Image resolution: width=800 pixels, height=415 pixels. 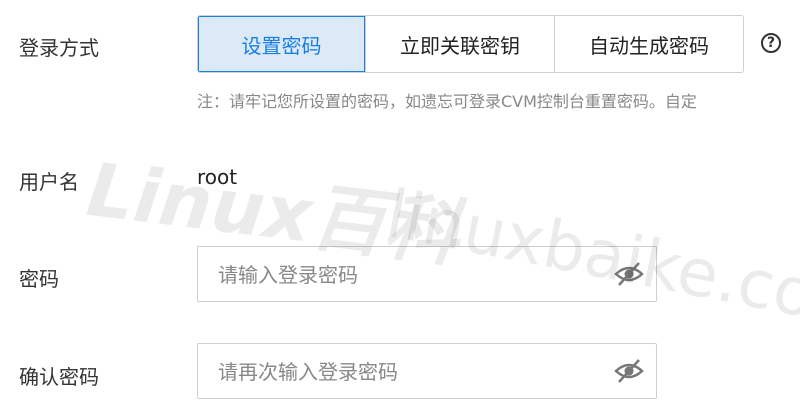 What do you see at coordinates (771, 43) in the screenshot?
I see `question-circle-icon: ?` at bounding box center [771, 43].